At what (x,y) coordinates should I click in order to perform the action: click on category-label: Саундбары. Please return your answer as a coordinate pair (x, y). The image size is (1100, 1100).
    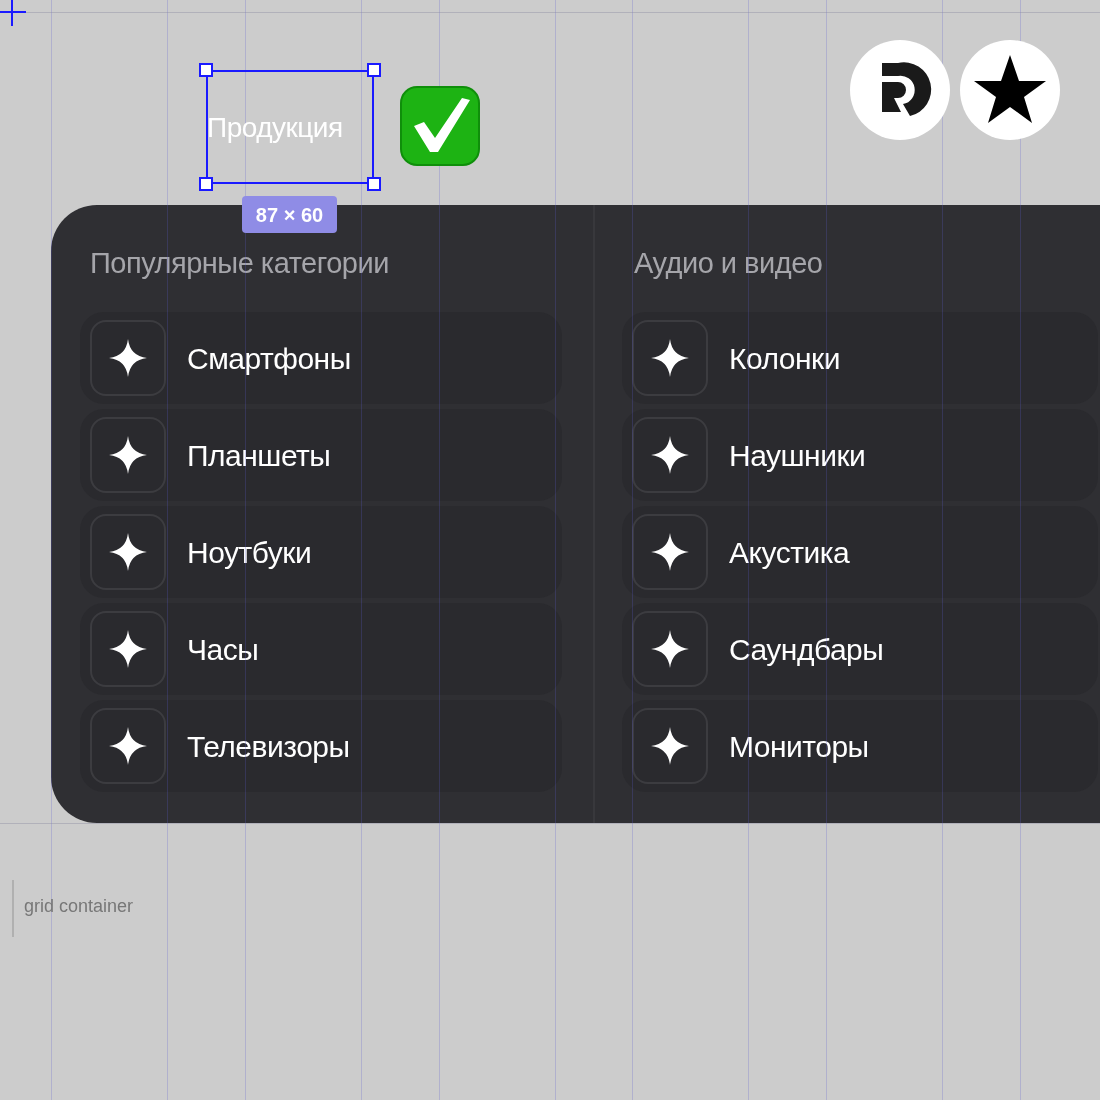
    Looking at the image, I should click on (806, 649).